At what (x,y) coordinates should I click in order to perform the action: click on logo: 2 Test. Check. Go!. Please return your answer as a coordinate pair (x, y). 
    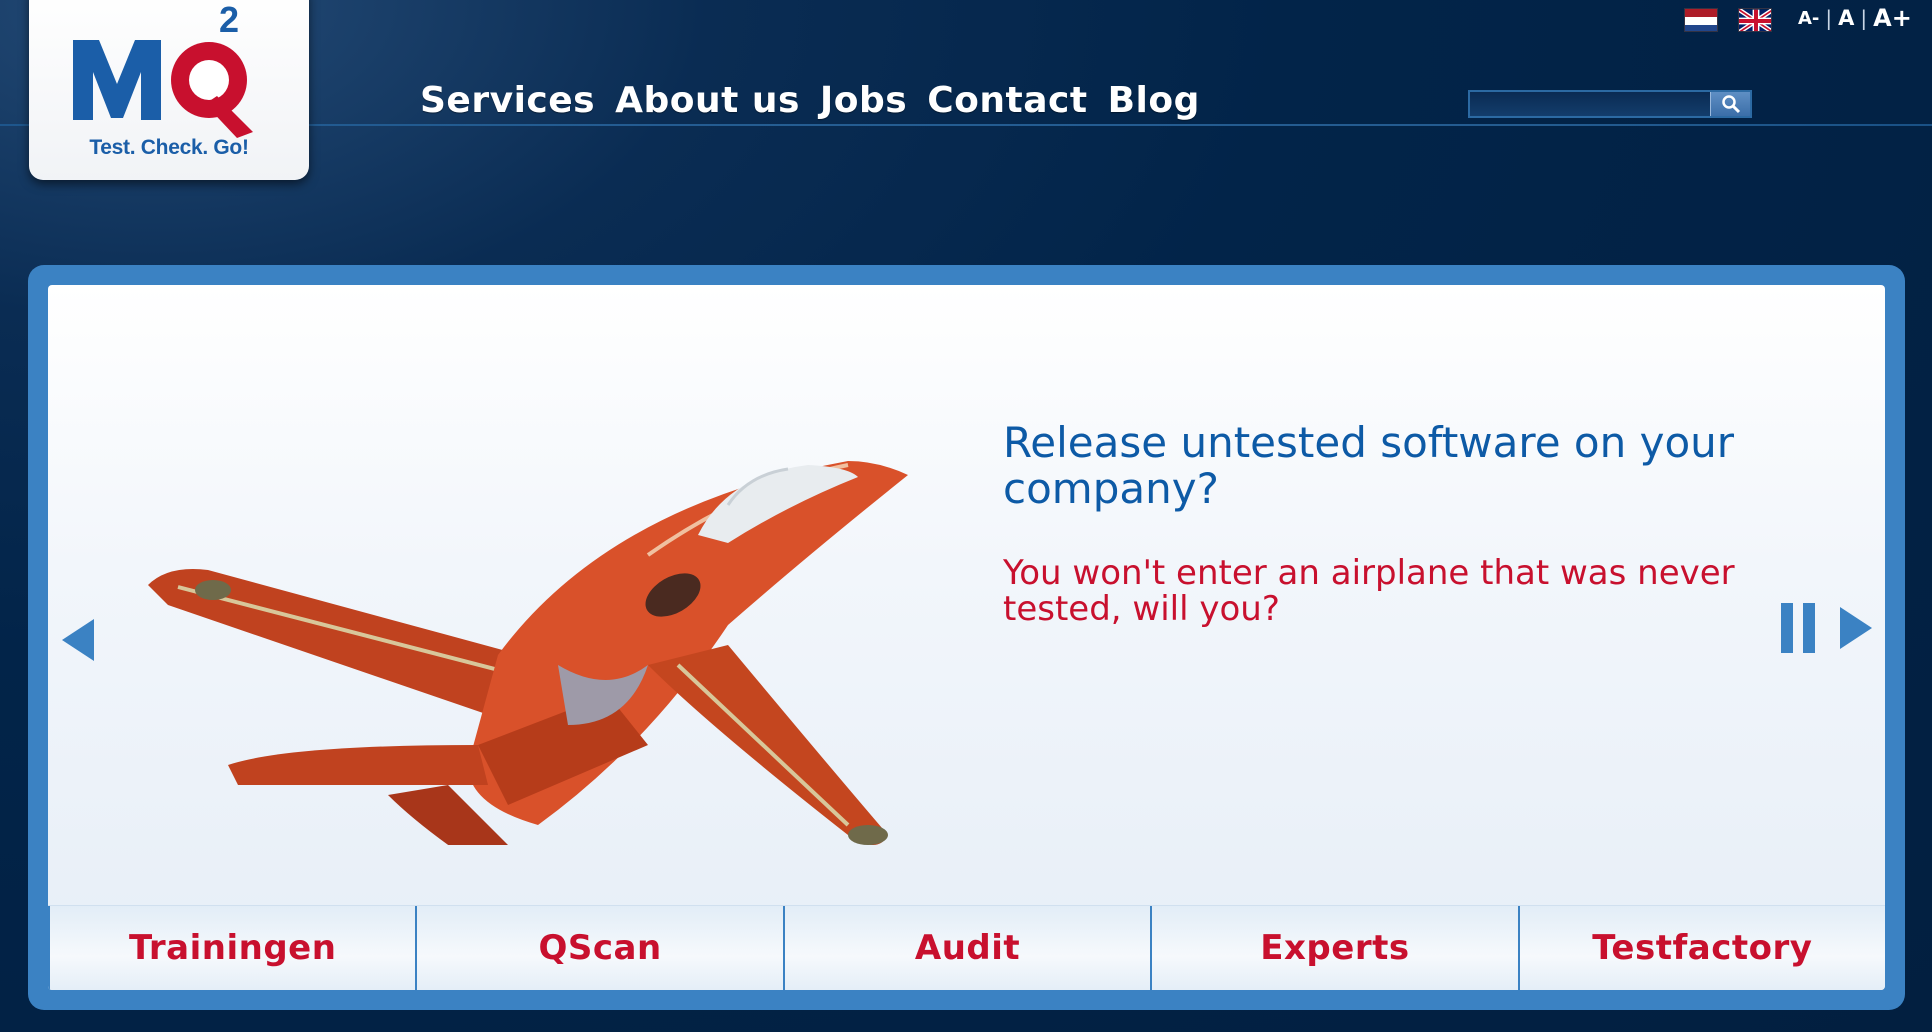
    Looking at the image, I should click on (169, 90).